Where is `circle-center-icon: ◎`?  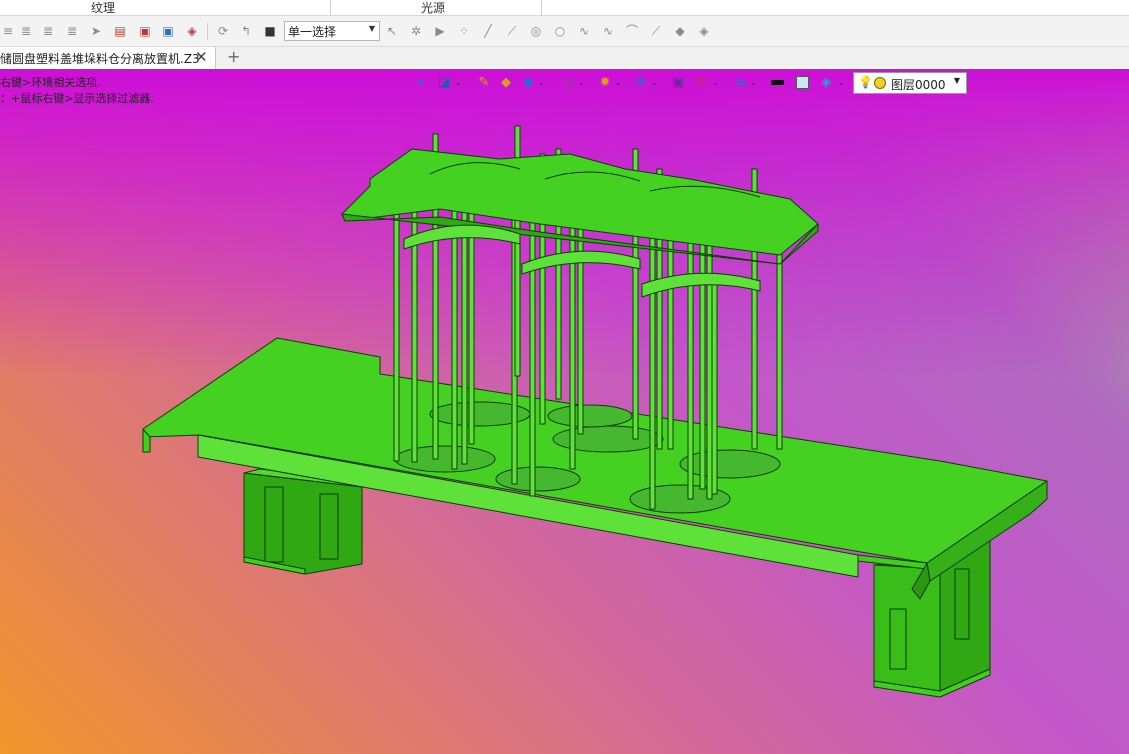
circle-center-icon: ◎ is located at coordinates (536, 31).